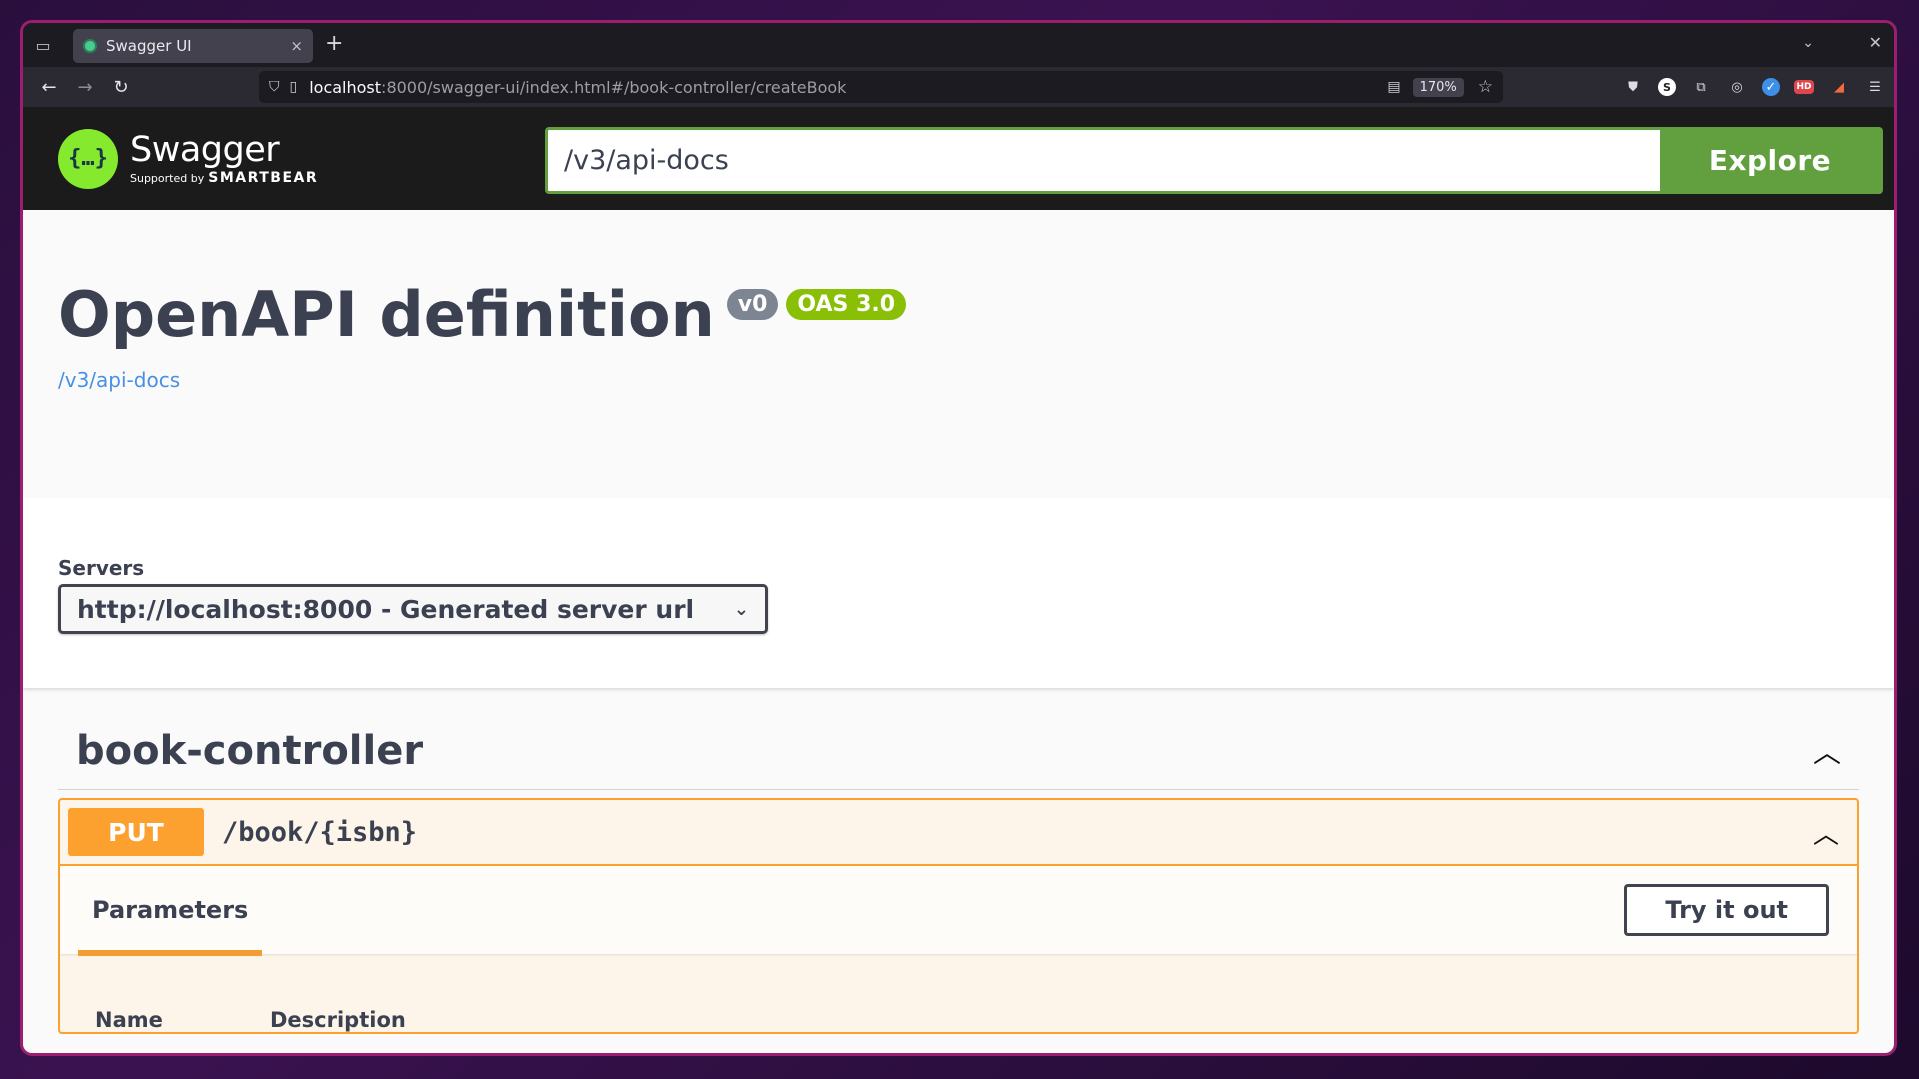 The width and height of the screenshot is (1919, 1079). Describe the element at coordinates (49, 87) in the screenshot. I see `back-button: ←` at that location.